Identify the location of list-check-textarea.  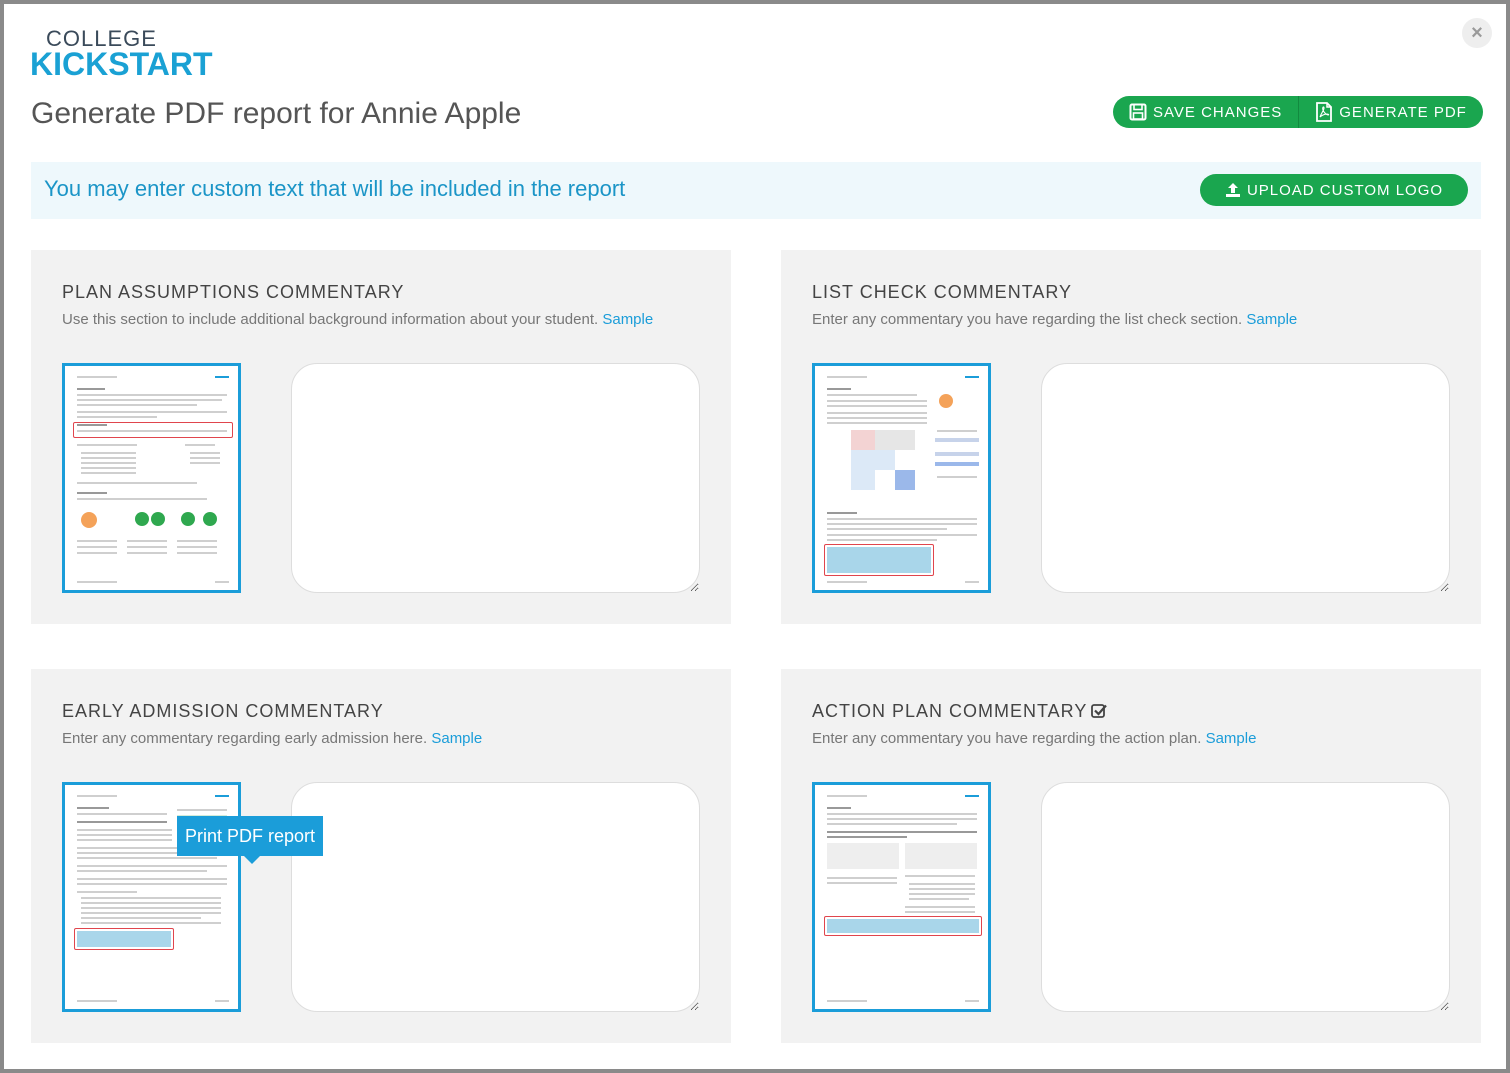
(1245, 478).